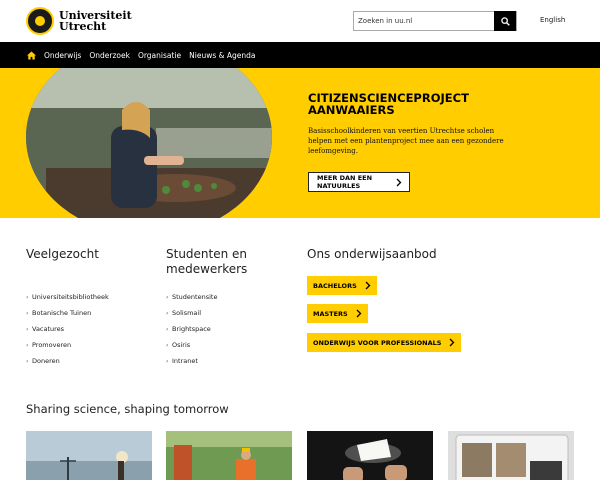 The height and width of the screenshot is (480, 600). I want to click on link-brightspace: › Brightspace, so click(191, 329).